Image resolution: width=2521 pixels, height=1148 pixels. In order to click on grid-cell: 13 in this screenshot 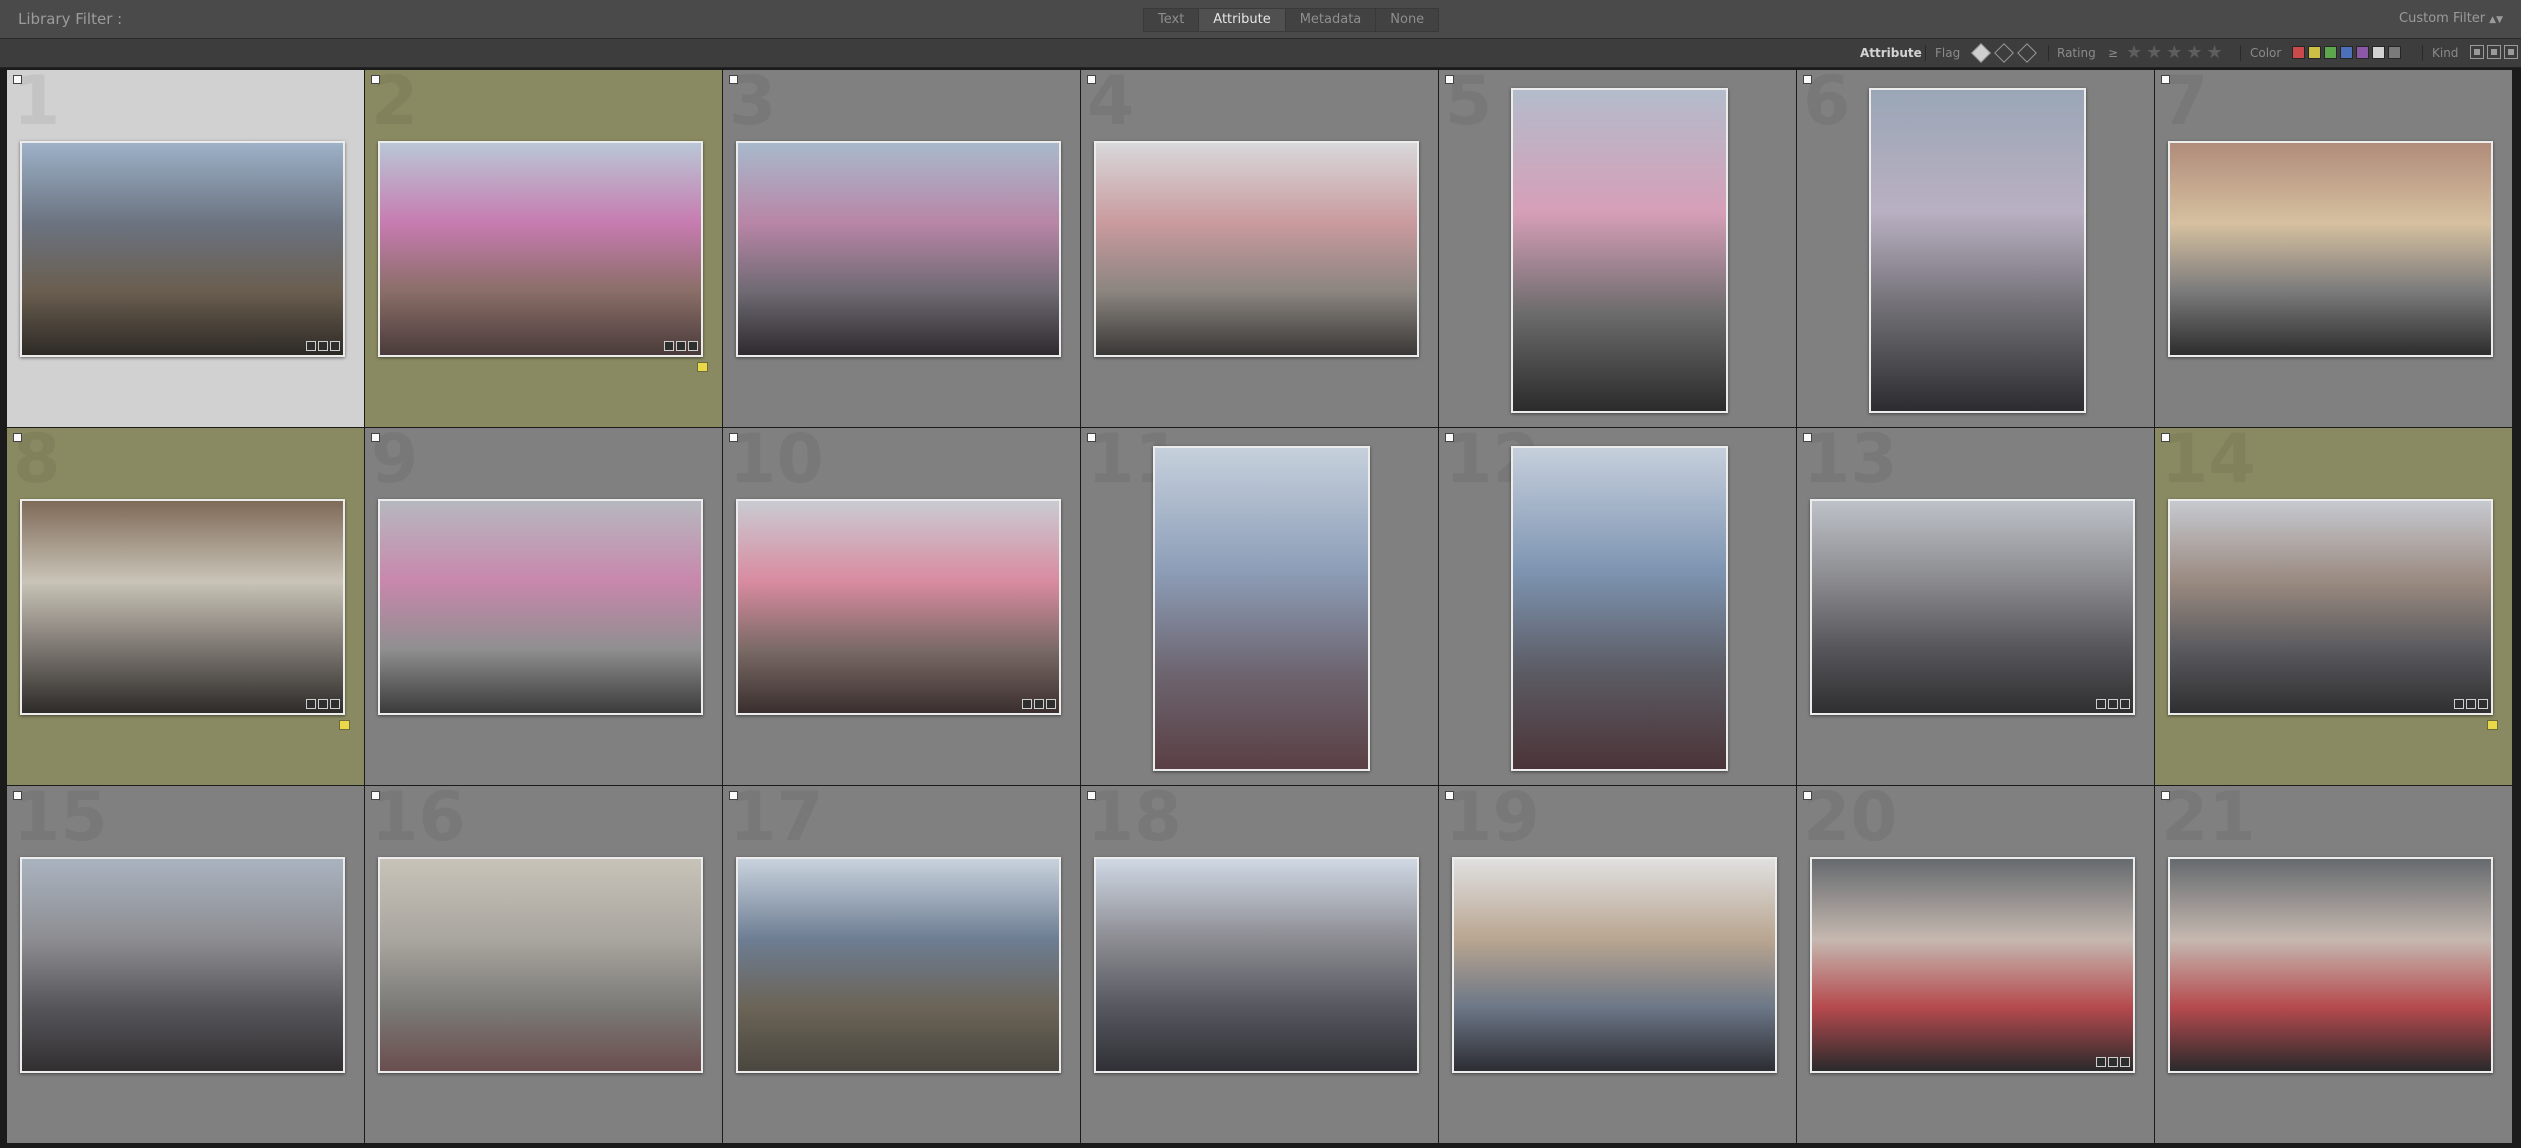, I will do `click(1975, 606)`.